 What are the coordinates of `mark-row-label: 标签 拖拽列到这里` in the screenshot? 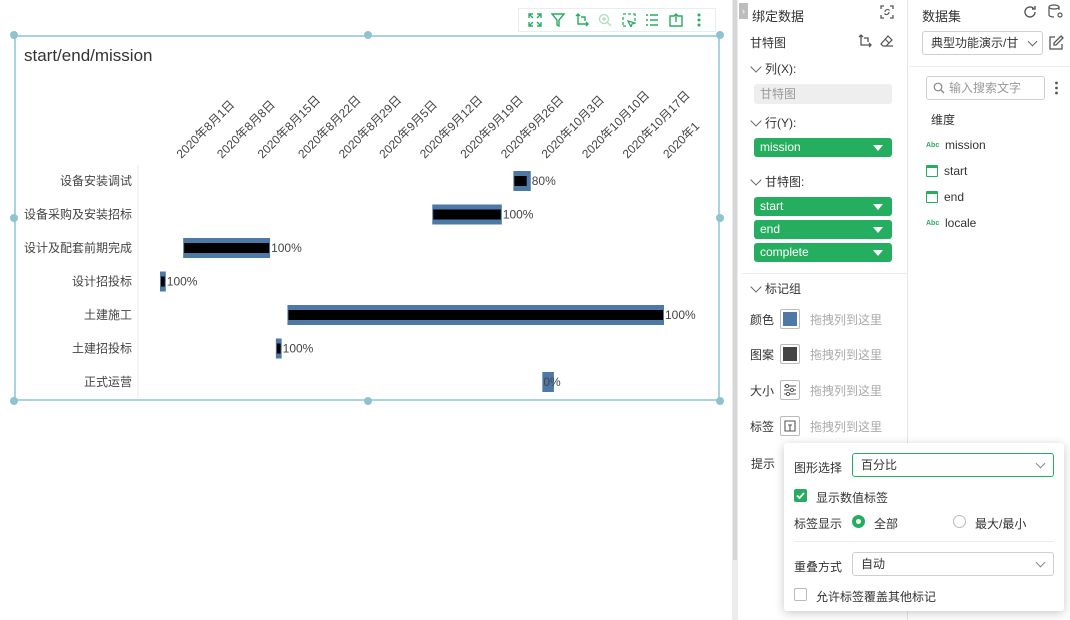 It's located at (830, 426).